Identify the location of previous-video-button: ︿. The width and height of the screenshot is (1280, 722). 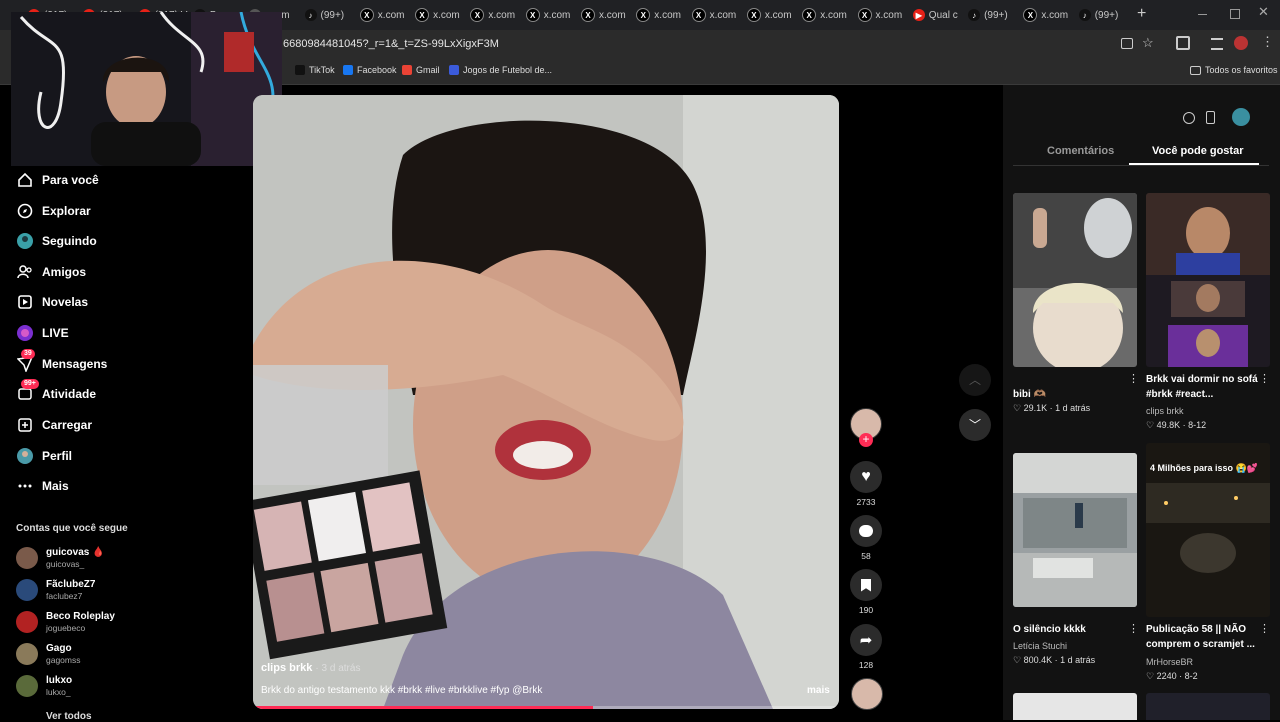
(975, 380).